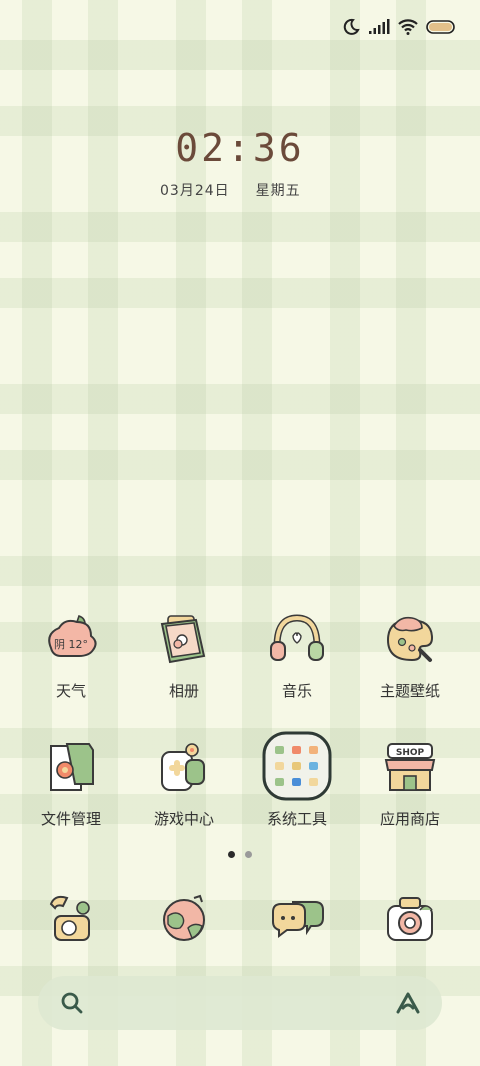 The image size is (480, 1066). I want to click on app-gallery: 相册, so click(184, 655).